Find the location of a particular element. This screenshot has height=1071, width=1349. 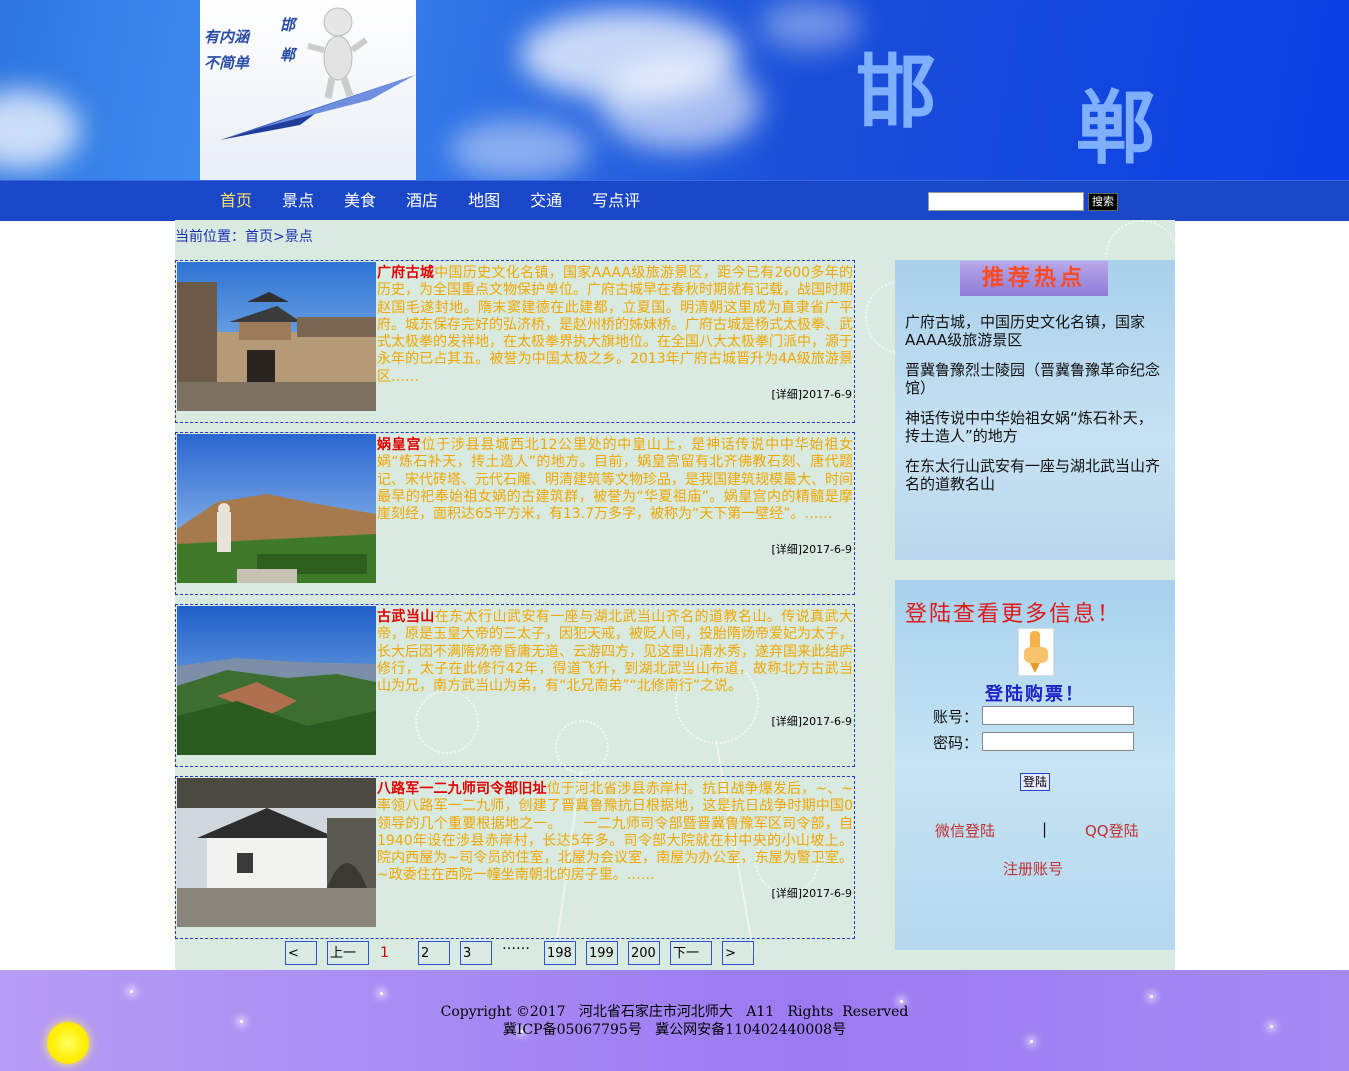

nuwa-temple-photo is located at coordinates (276, 508).